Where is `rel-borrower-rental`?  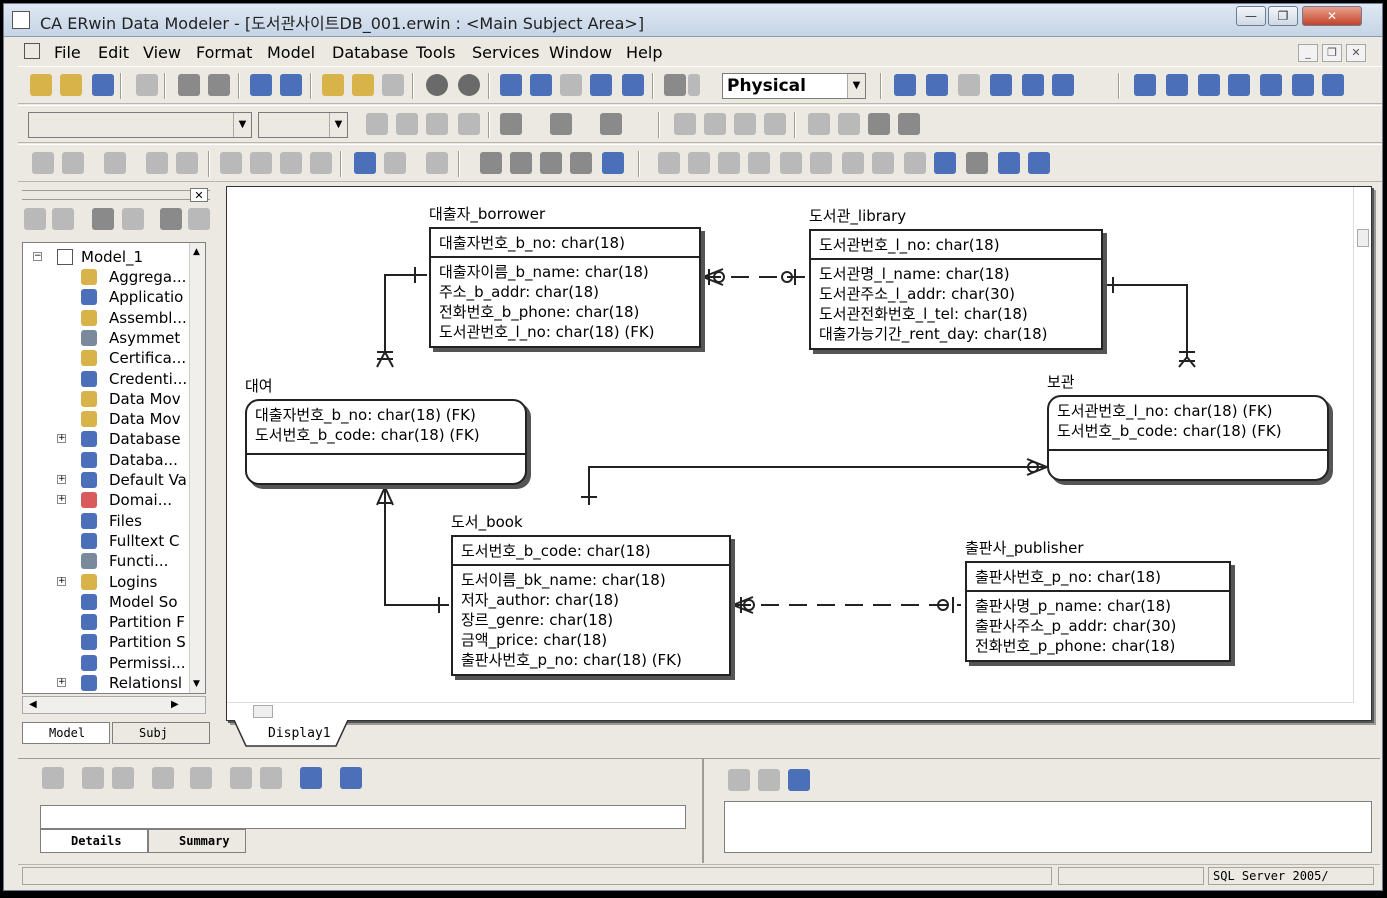
rel-borrower-rental is located at coordinates (405, 313).